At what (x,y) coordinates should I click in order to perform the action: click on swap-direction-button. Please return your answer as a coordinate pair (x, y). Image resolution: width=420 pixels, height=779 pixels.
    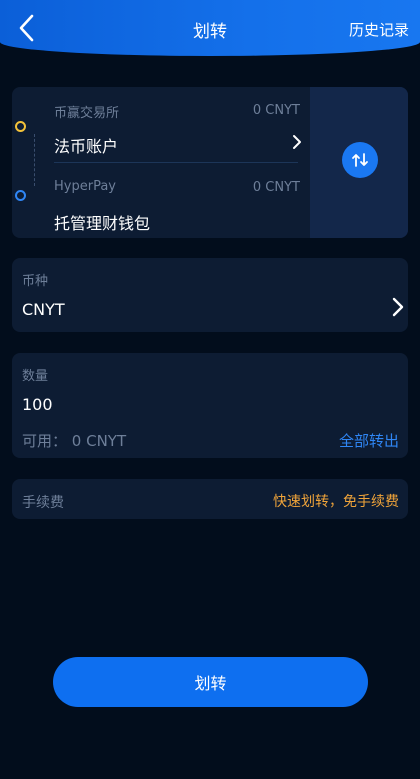
    Looking at the image, I should click on (360, 160).